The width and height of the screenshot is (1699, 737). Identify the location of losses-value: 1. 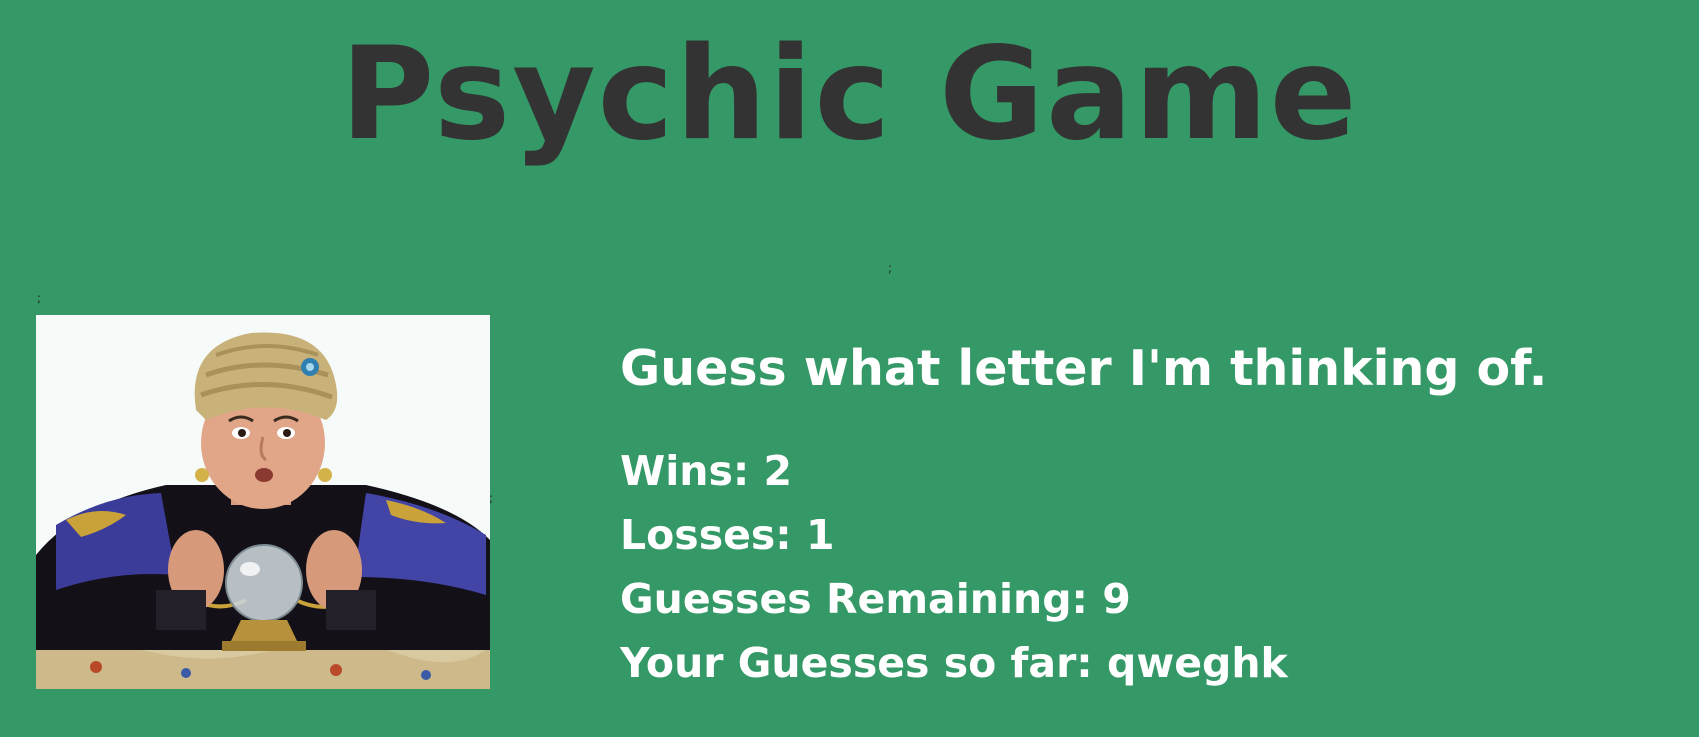
(820, 534).